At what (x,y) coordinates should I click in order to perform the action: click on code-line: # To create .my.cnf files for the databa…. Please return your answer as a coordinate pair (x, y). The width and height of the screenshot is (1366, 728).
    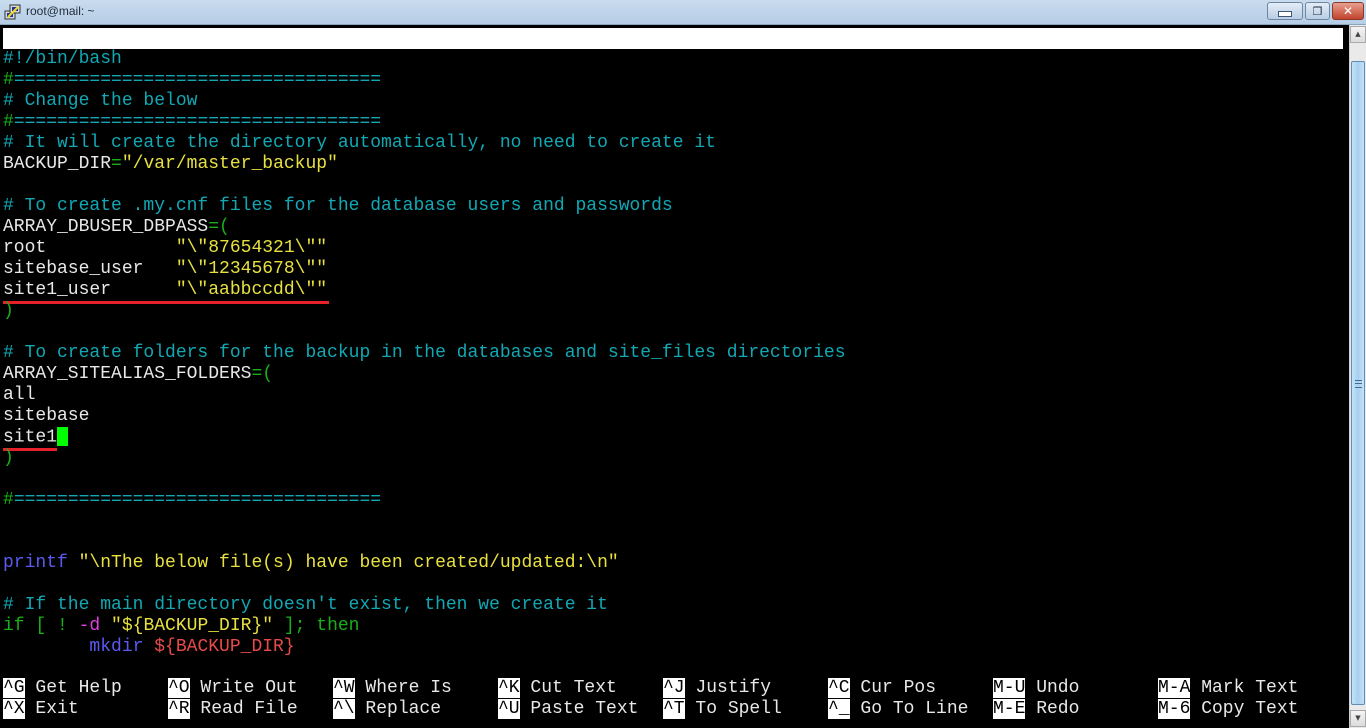
    Looking at the image, I should click on (673, 206).